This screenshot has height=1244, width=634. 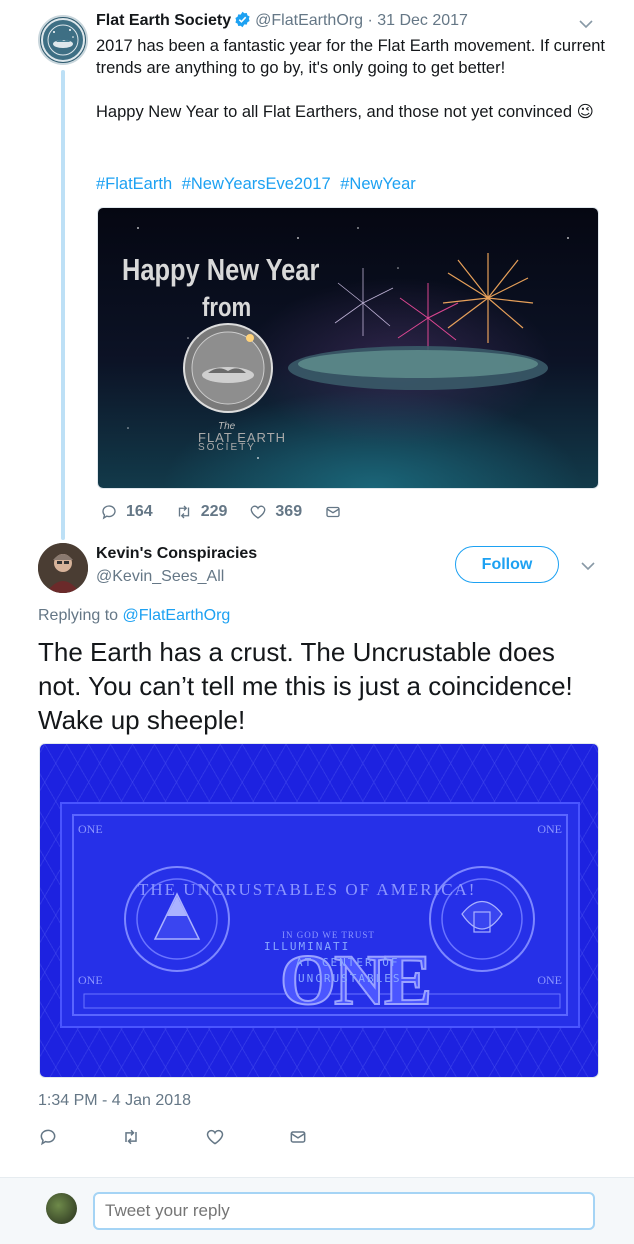 I want to click on wink-emoji-icon: 😉, so click(x=585, y=112).